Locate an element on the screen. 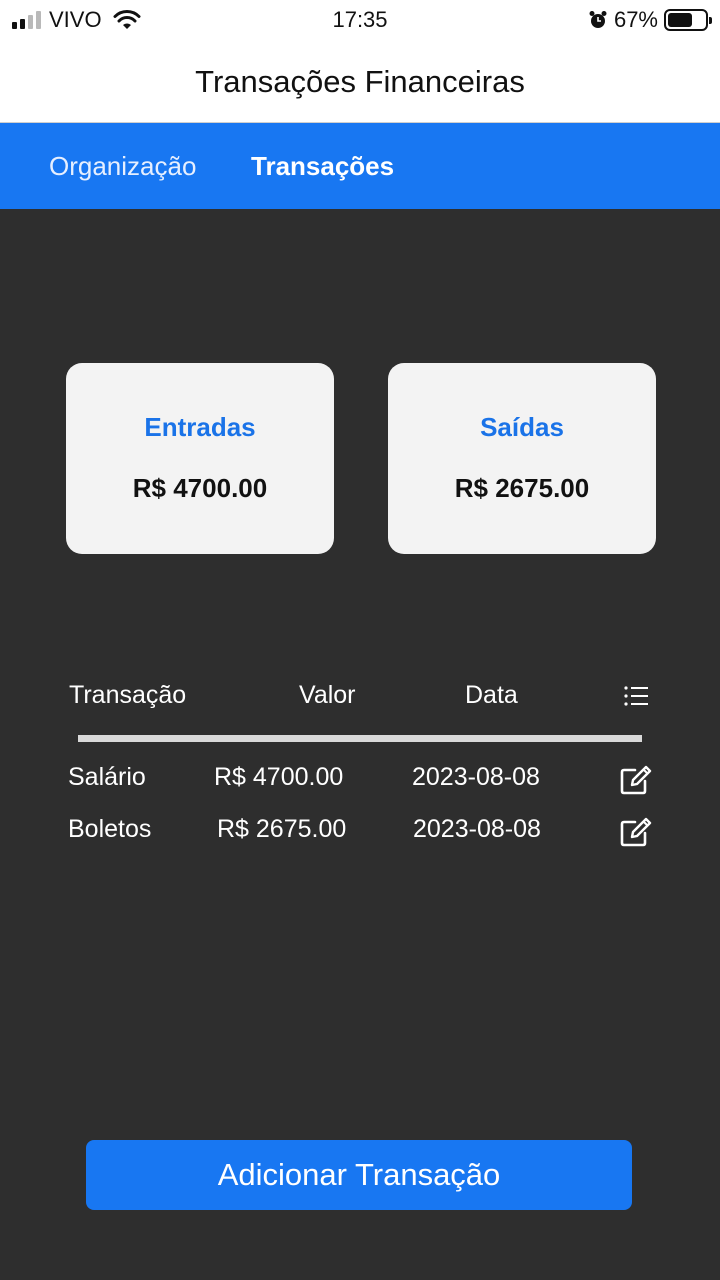 The width and height of the screenshot is (720, 1280). row-name: Salário is located at coordinates (107, 777).